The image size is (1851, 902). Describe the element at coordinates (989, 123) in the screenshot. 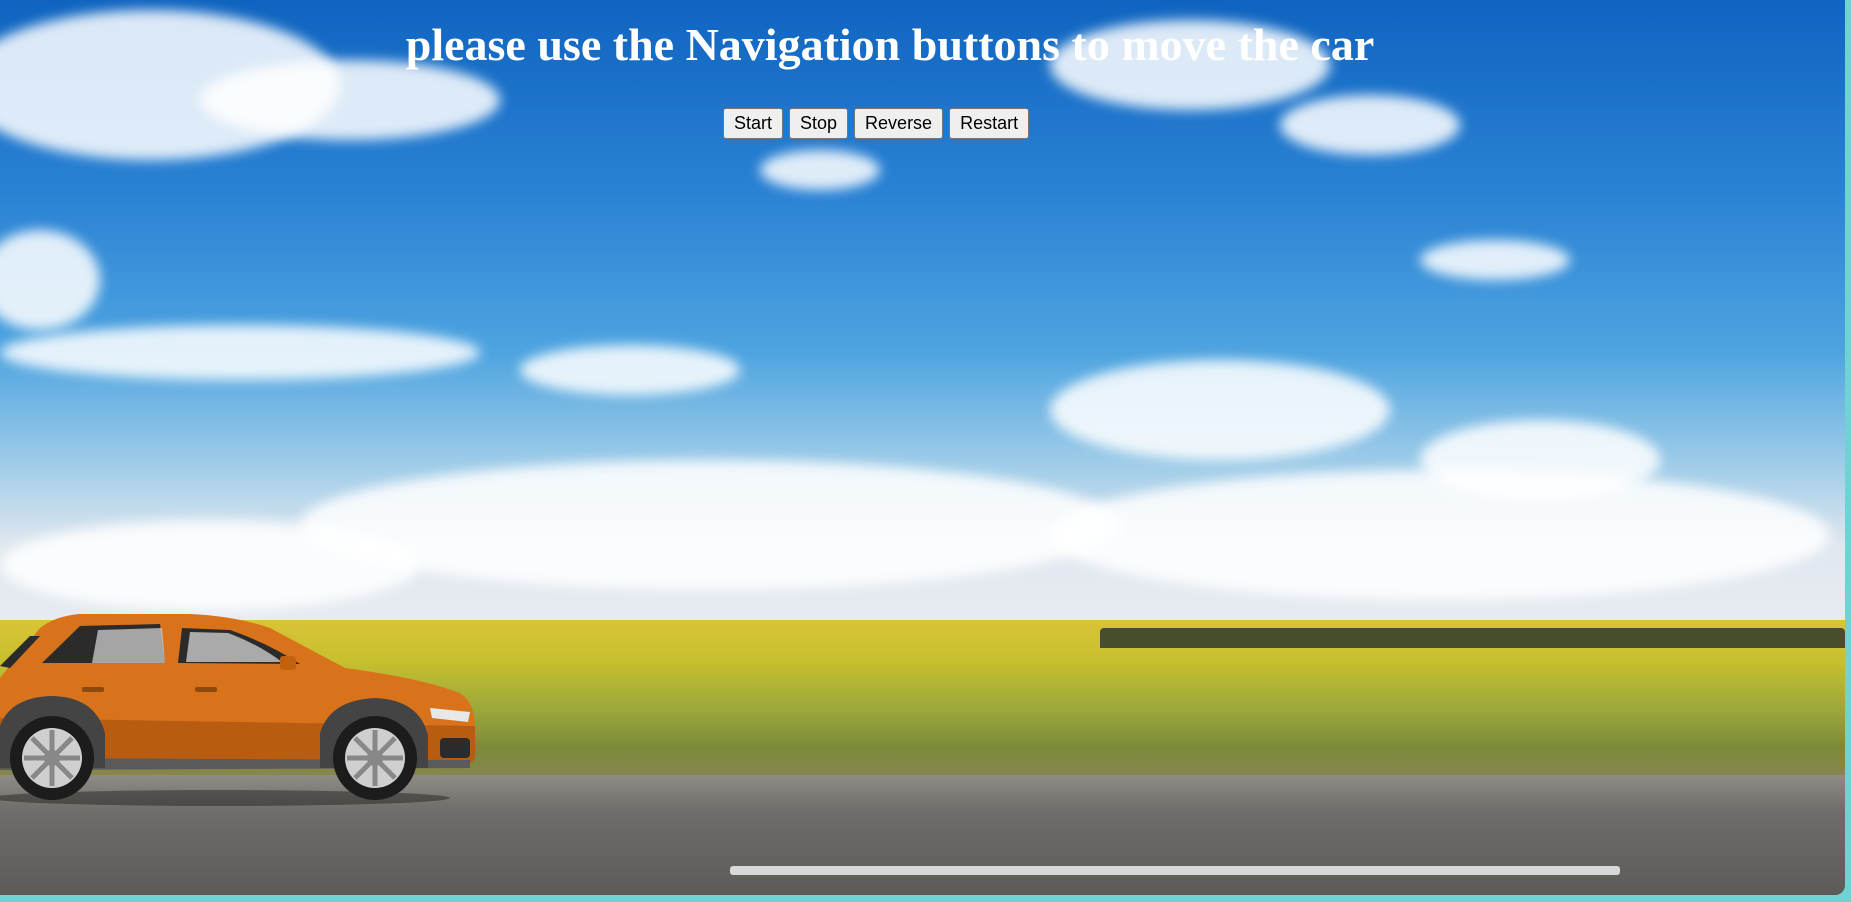

I see `restart-button: Restart` at that location.